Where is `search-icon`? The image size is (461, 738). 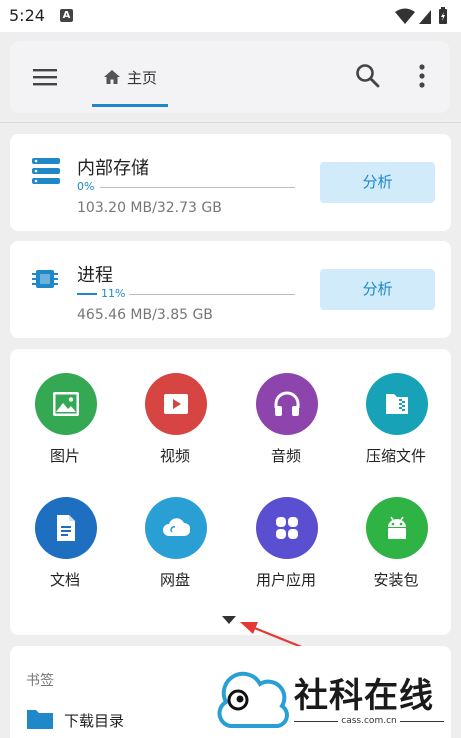 search-icon is located at coordinates (368, 78).